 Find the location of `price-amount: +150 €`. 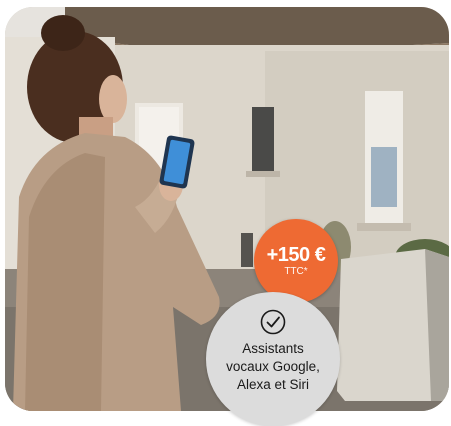

price-amount: +150 € is located at coordinates (296, 255).